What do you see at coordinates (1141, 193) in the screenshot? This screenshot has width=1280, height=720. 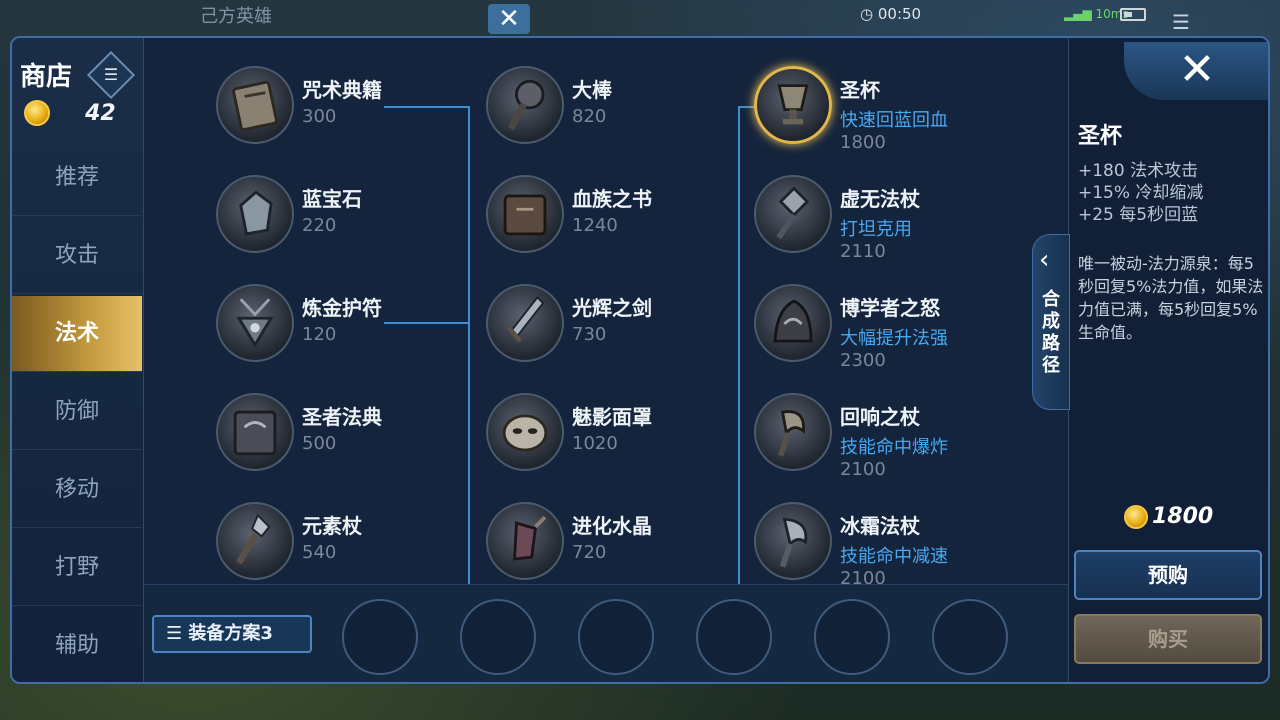 I see `detail-item-stats: +180 法术攻击 +15% 冷却缩减 +25 每5秒回蓝` at bounding box center [1141, 193].